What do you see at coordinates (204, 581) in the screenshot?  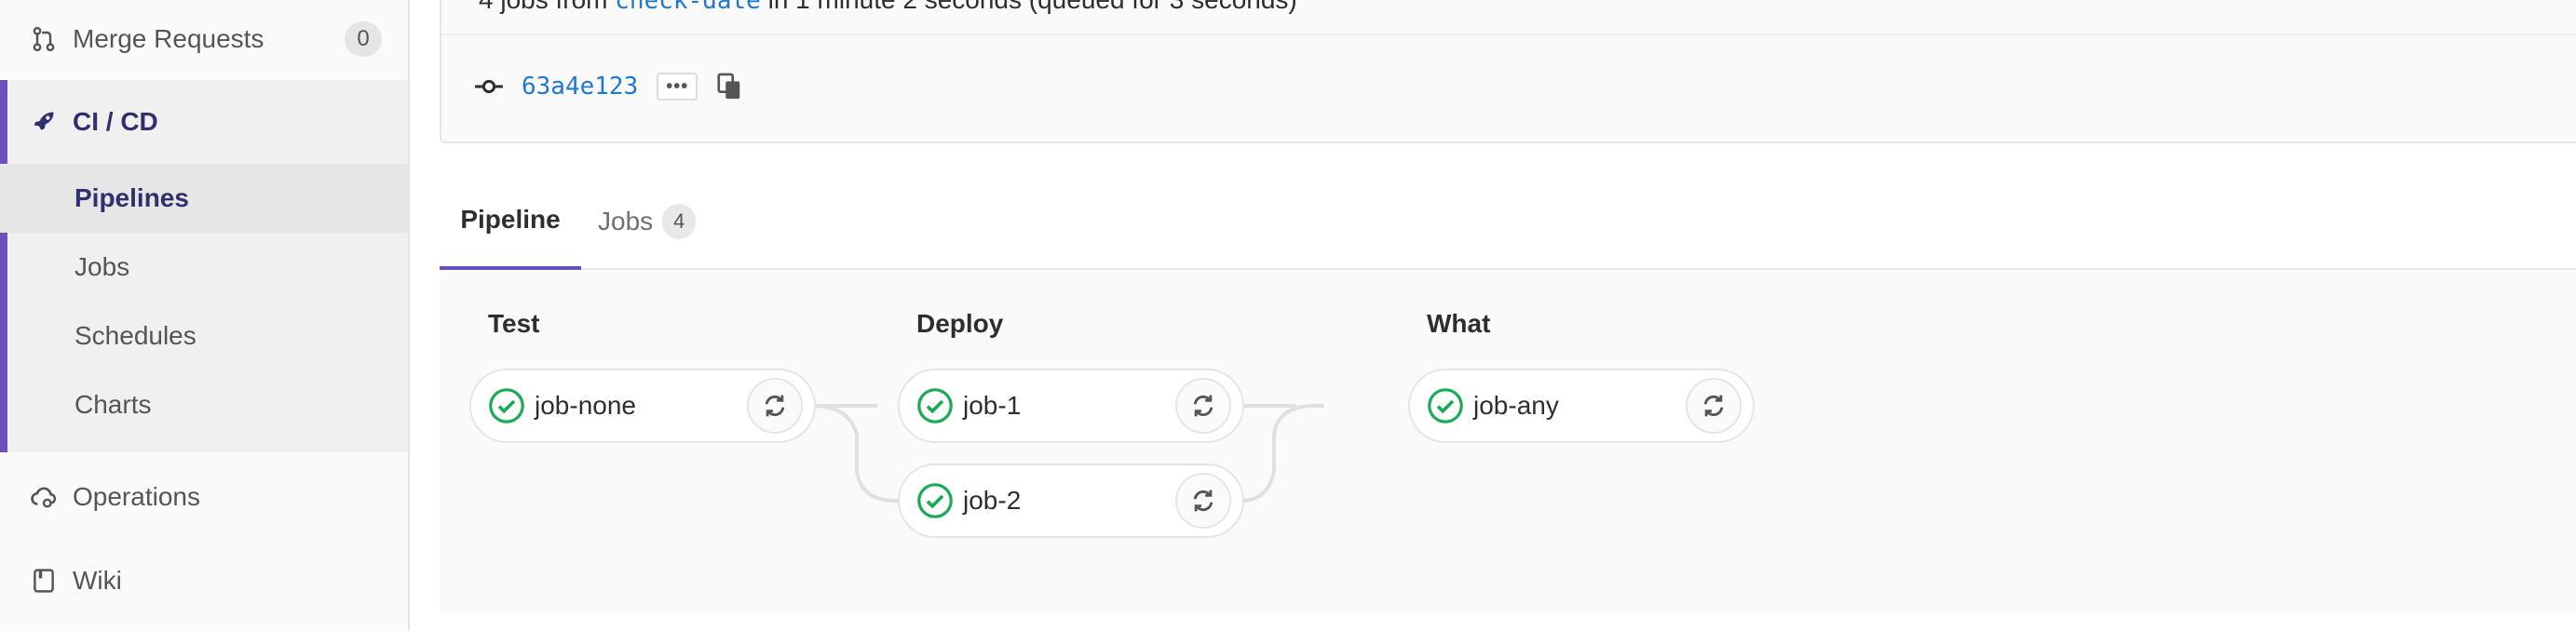 I see `sidebar-item-wiki: Wiki` at bounding box center [204, 581].